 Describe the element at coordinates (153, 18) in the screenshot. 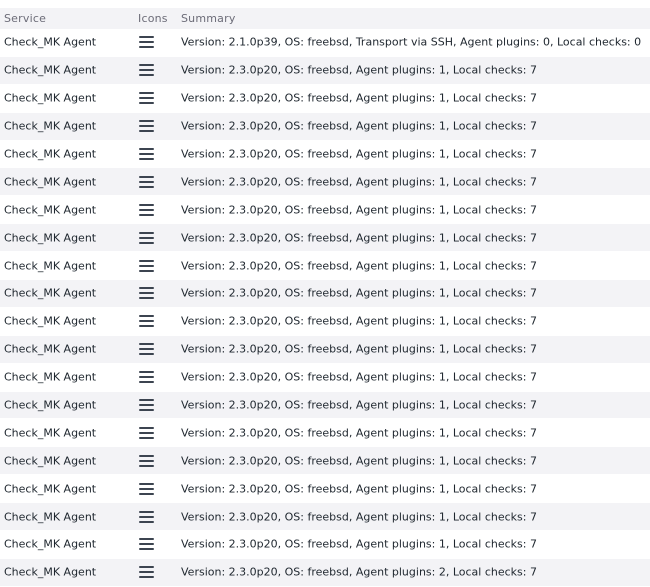

I see `header-icons: Icons` at that location.